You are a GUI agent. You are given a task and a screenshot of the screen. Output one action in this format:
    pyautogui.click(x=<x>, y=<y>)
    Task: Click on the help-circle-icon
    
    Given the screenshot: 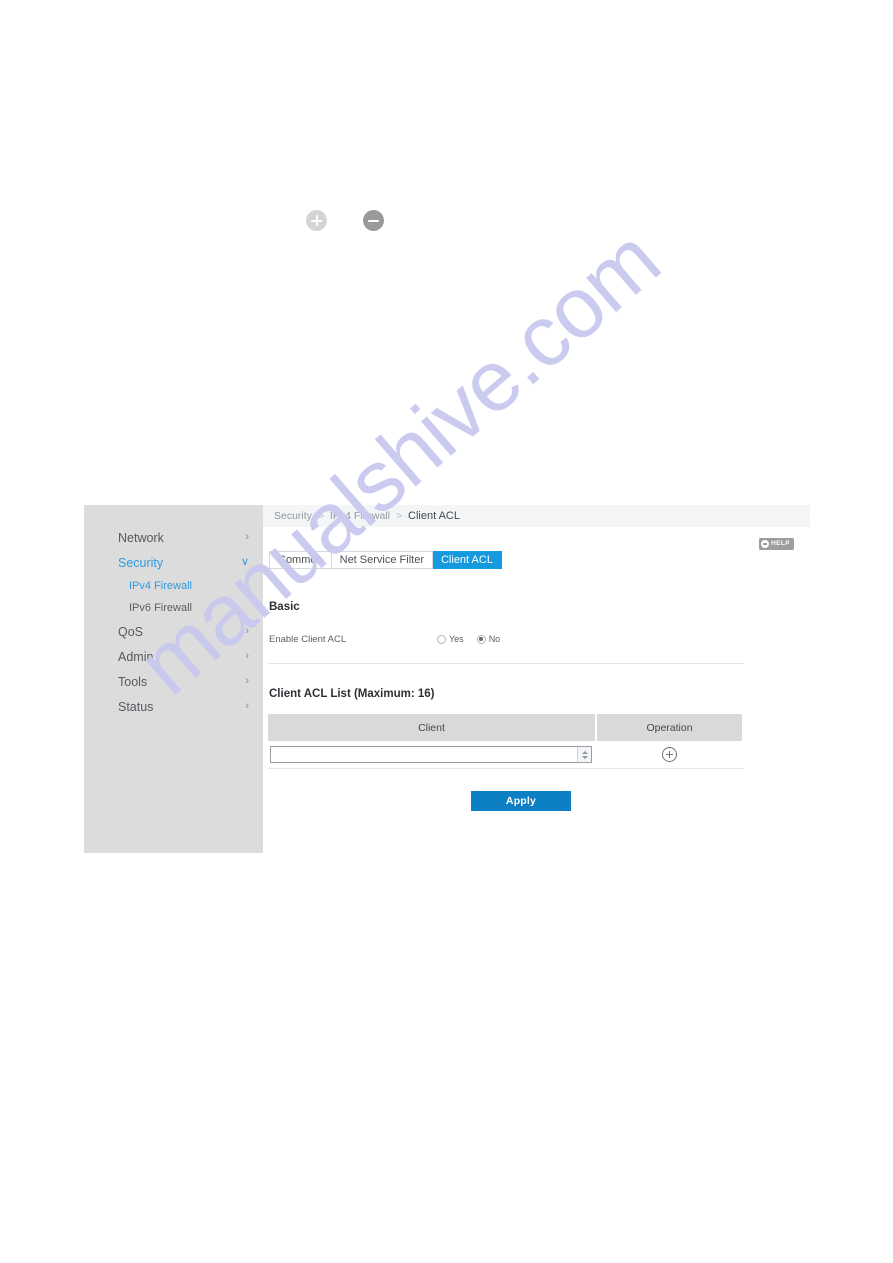 What is the action you would take?
    pyautogui.click(x=765, y=544)
    